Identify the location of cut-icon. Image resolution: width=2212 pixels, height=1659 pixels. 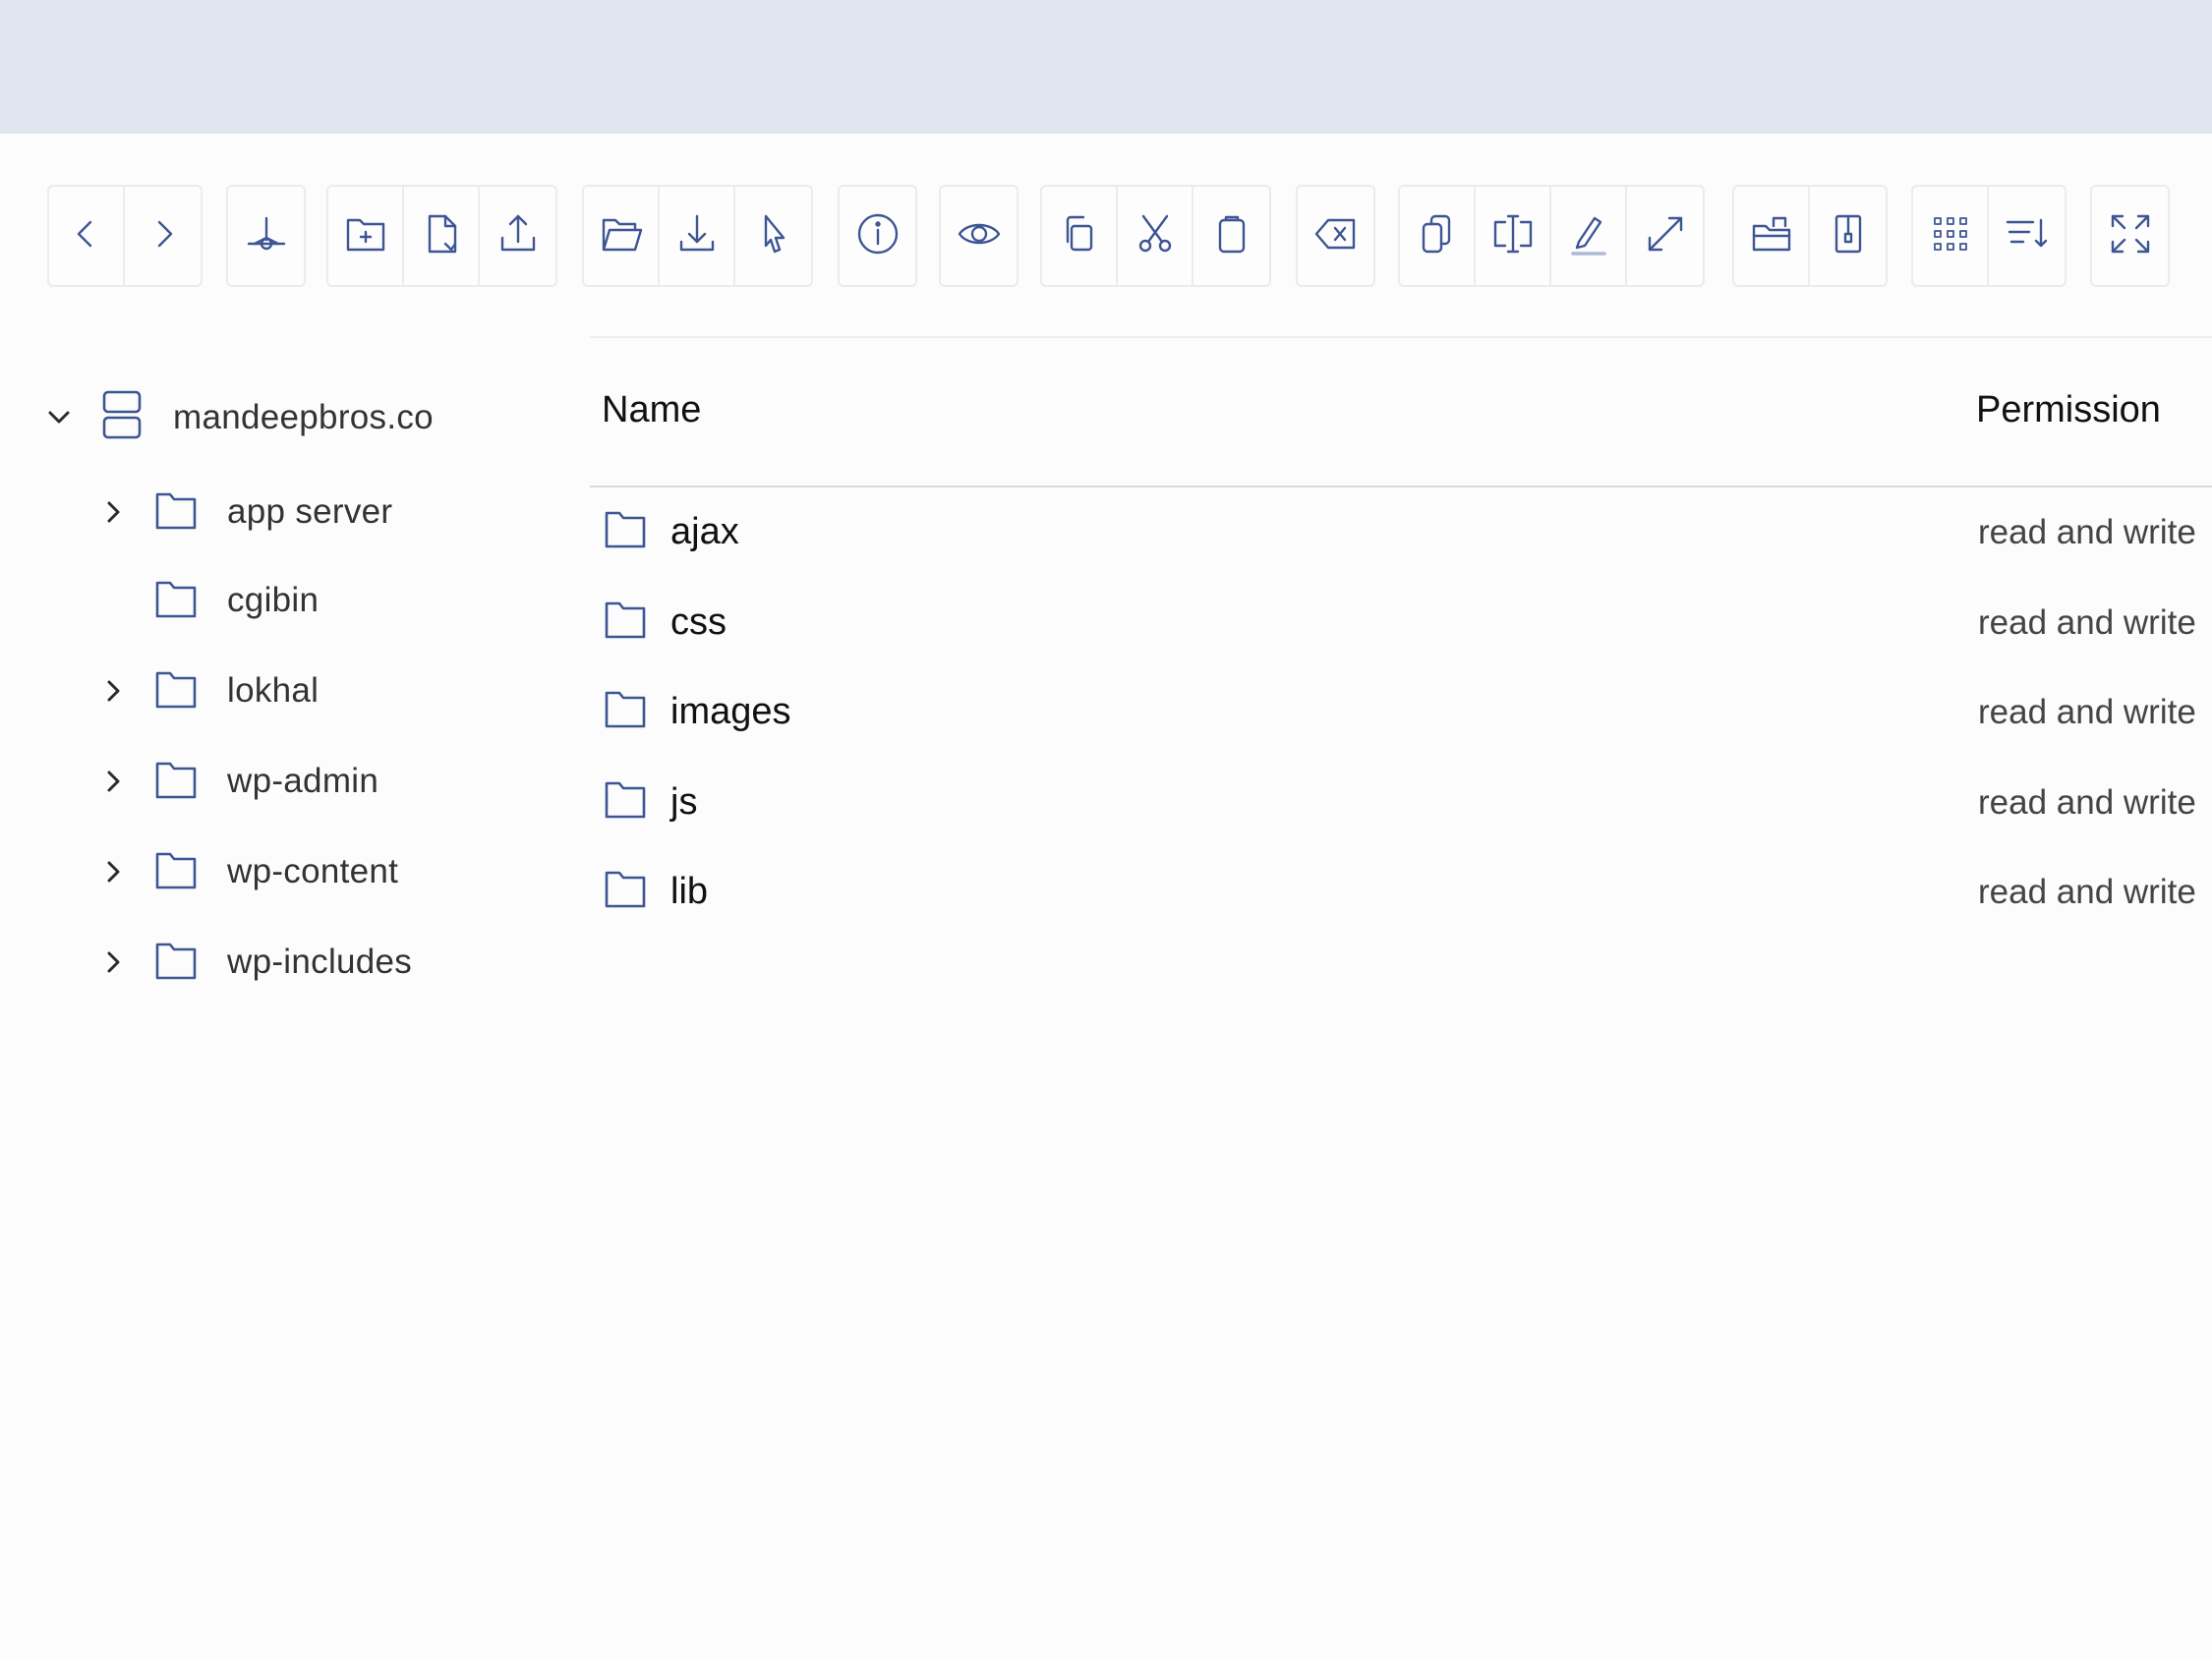
(1155, 236).